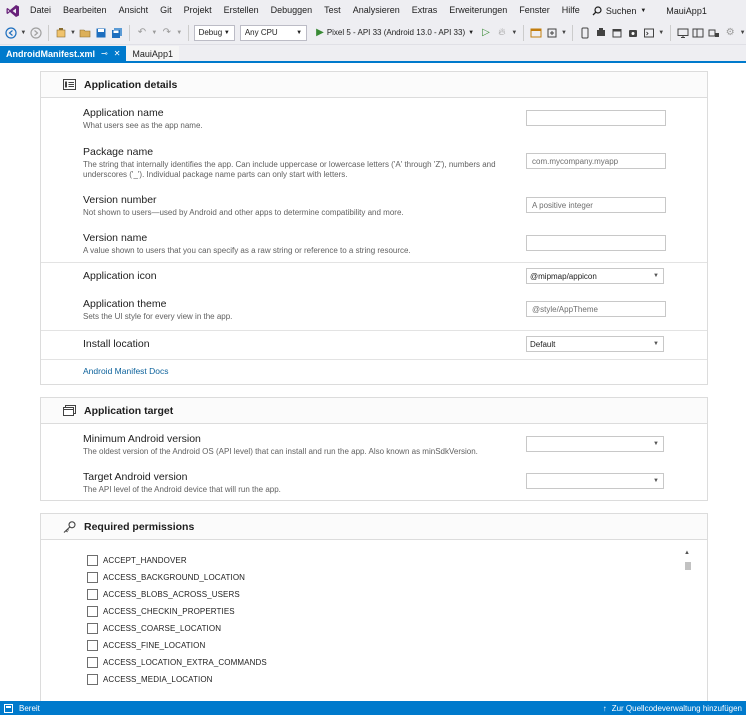 The height and width of the screenshot is (715, 746). What do you see at coordinates (367, 594) in the screenshot?
I see `permission-item: ACCESS_BLOBS_ACROSS_USERS` at bounding box center [367, 594].